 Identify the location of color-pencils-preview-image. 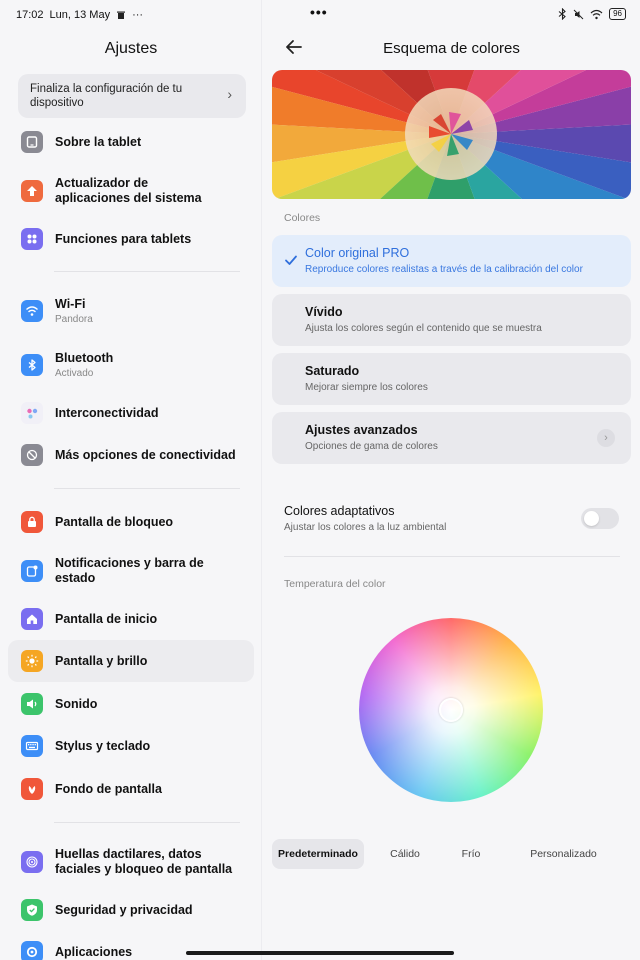
(451, 134).